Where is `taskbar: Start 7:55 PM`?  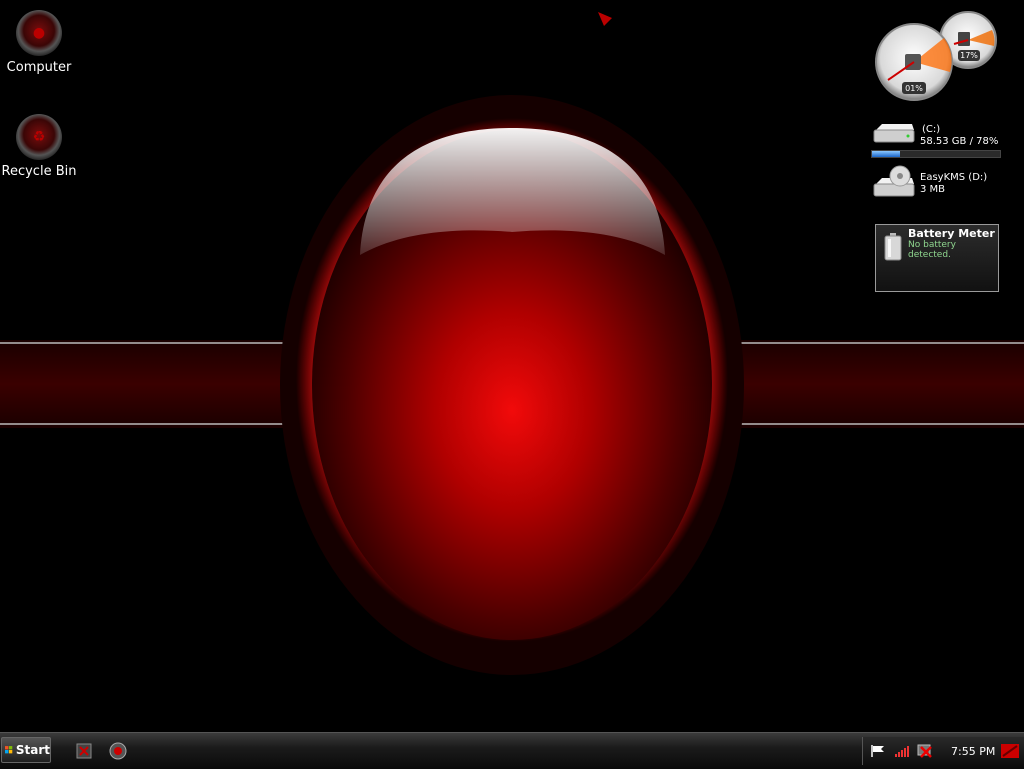 taskbar: Start 7:55 PM is located at coordinates (512, 750).